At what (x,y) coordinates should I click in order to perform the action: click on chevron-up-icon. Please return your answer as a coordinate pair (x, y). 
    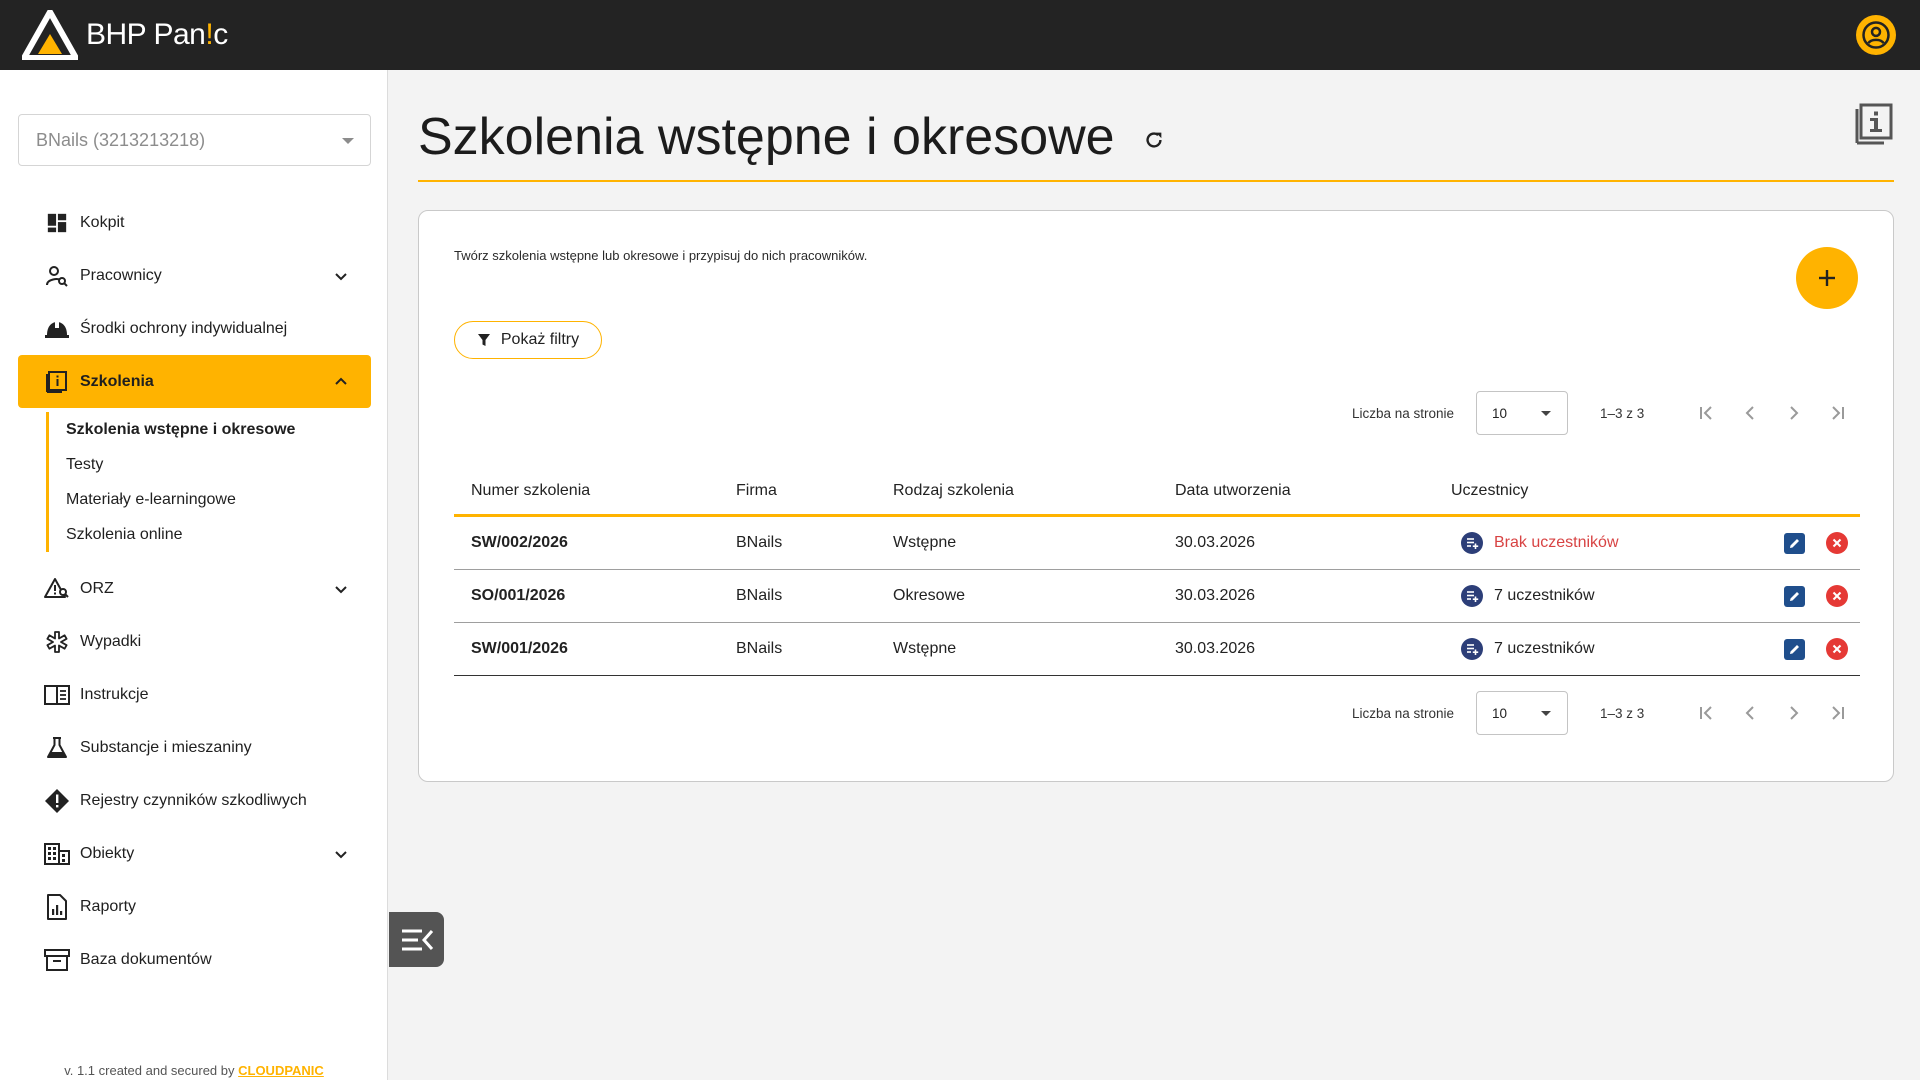
    Looking at the image, I should click on (341, 382).